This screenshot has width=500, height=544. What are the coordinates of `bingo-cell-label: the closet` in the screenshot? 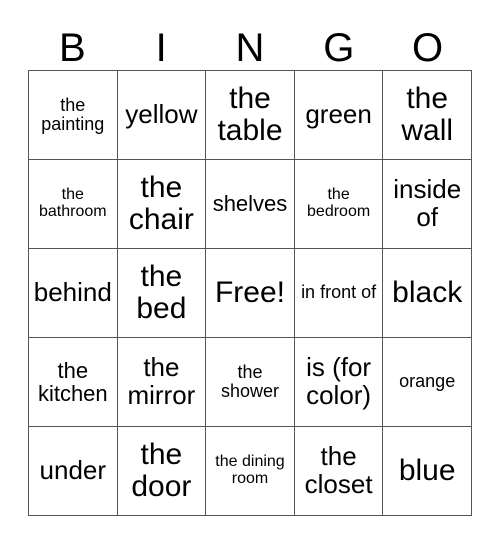 It's located at (338, 470).